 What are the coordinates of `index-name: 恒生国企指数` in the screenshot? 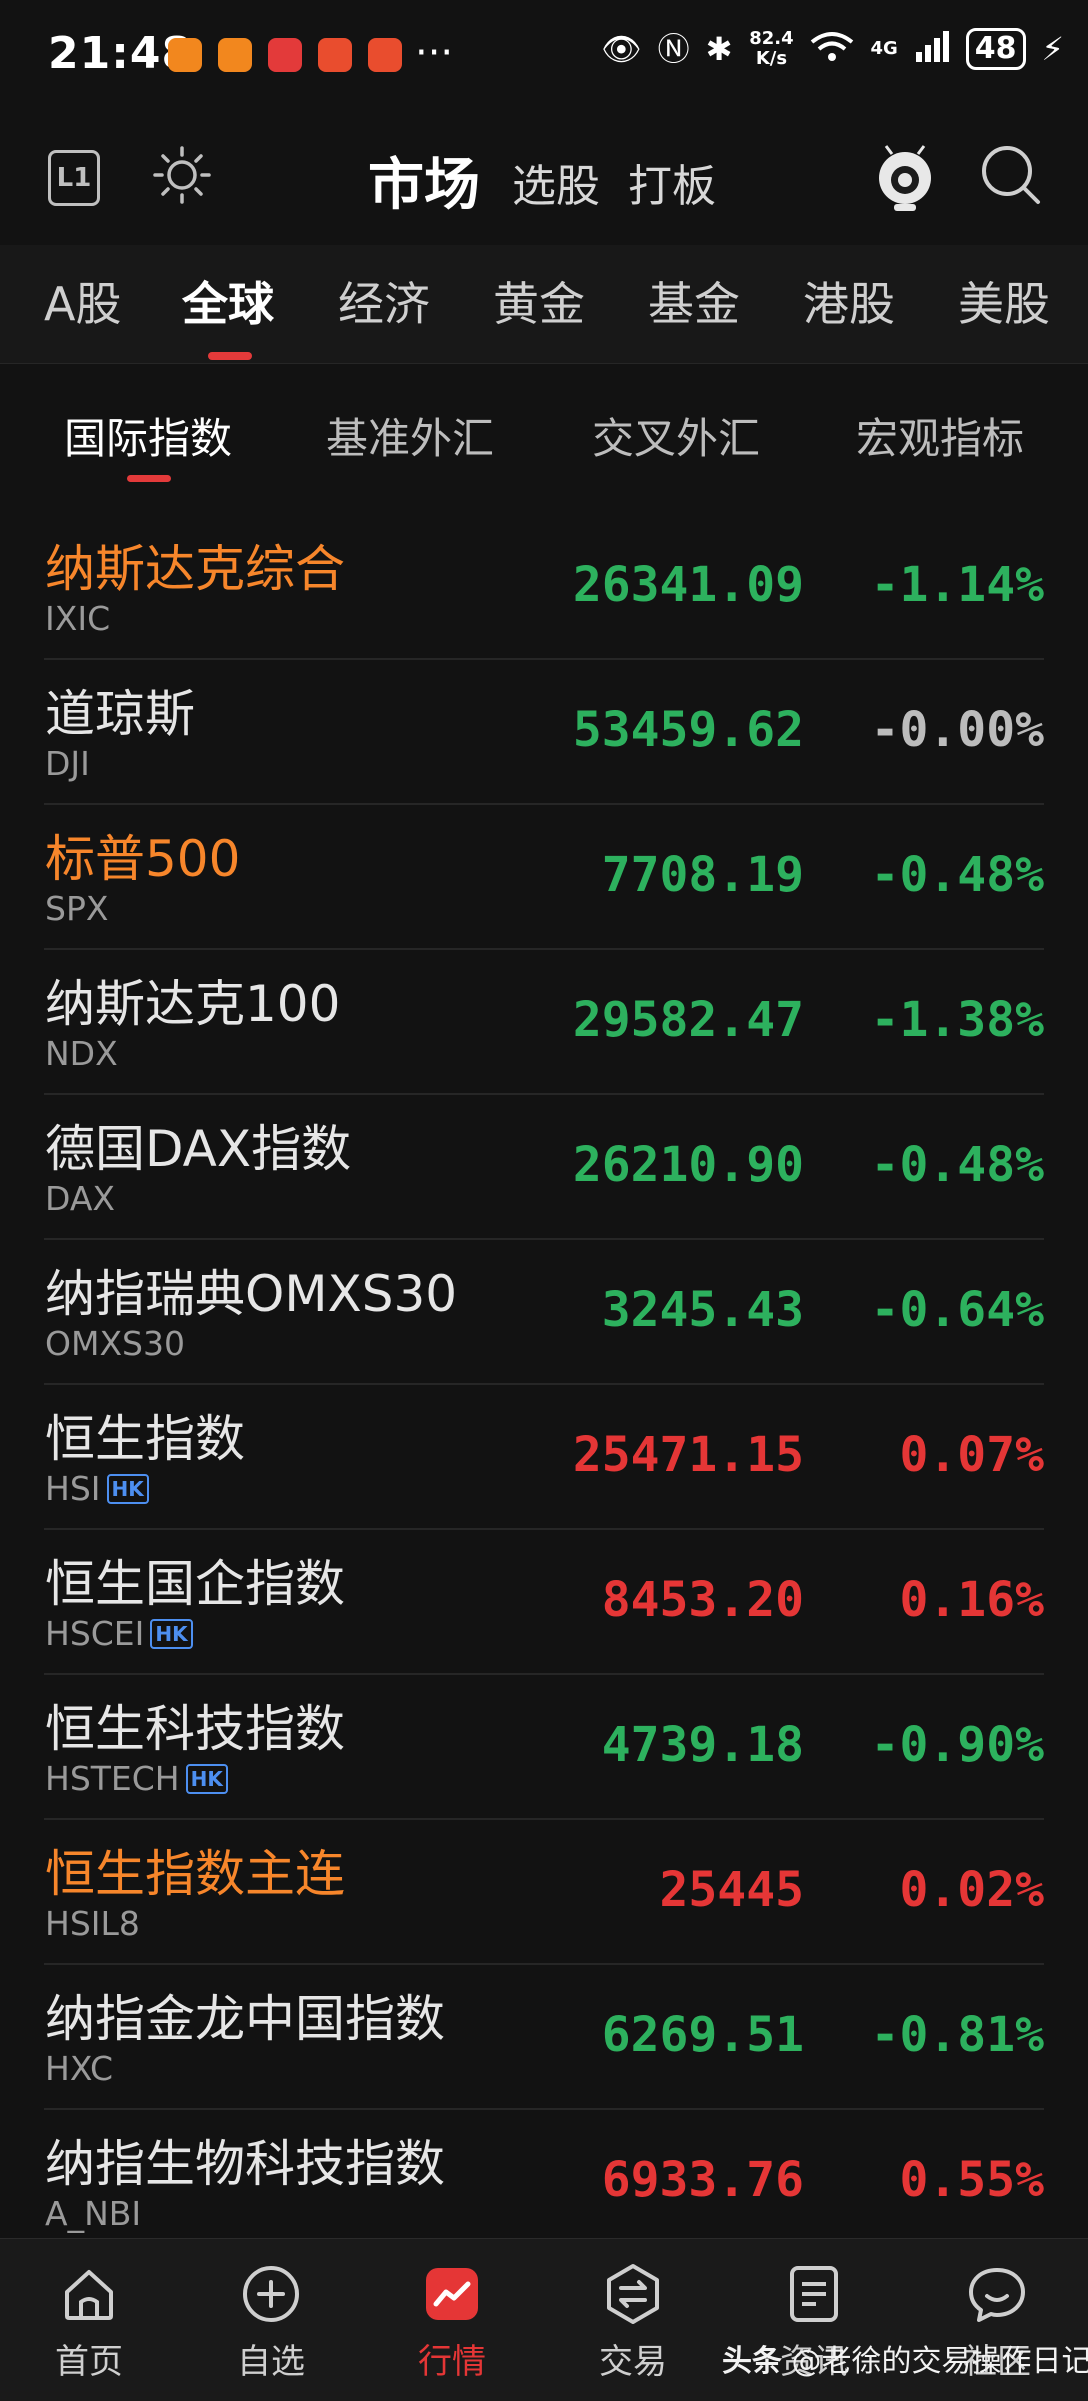 It's located at (195, 1584).